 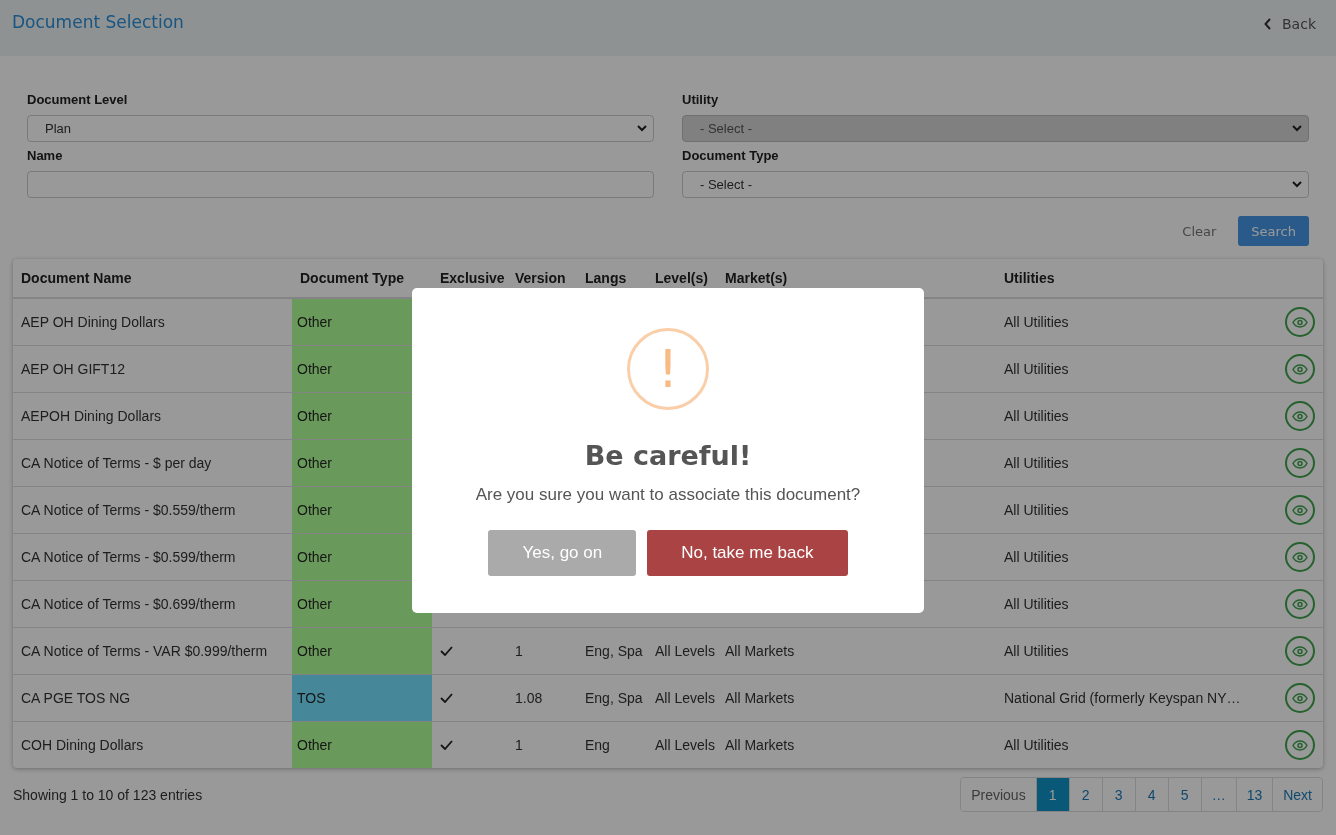 What do you see at coordinates (1297, 794) in the screenshot?
I see `next-button: Next` at bounding box center [1297, 794].